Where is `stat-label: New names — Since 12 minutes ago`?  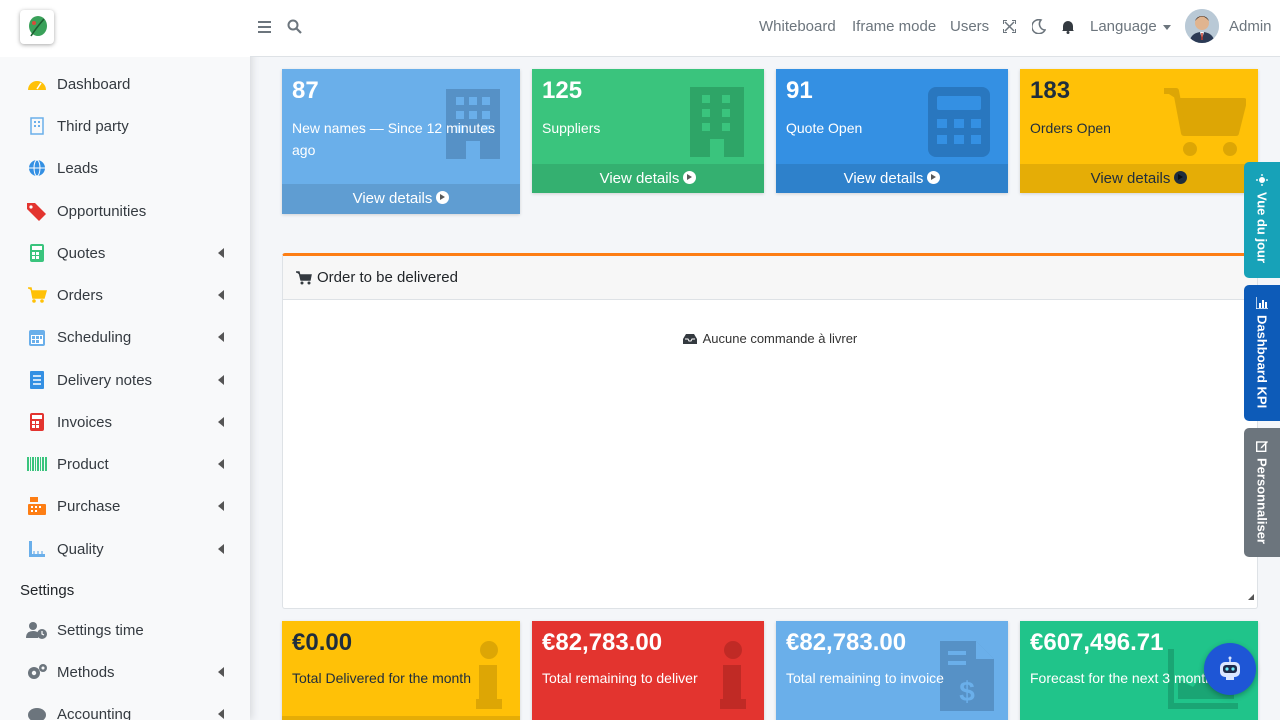
stat-label: New names — Since 12 minutes ago is located at coordinates (394, 139).